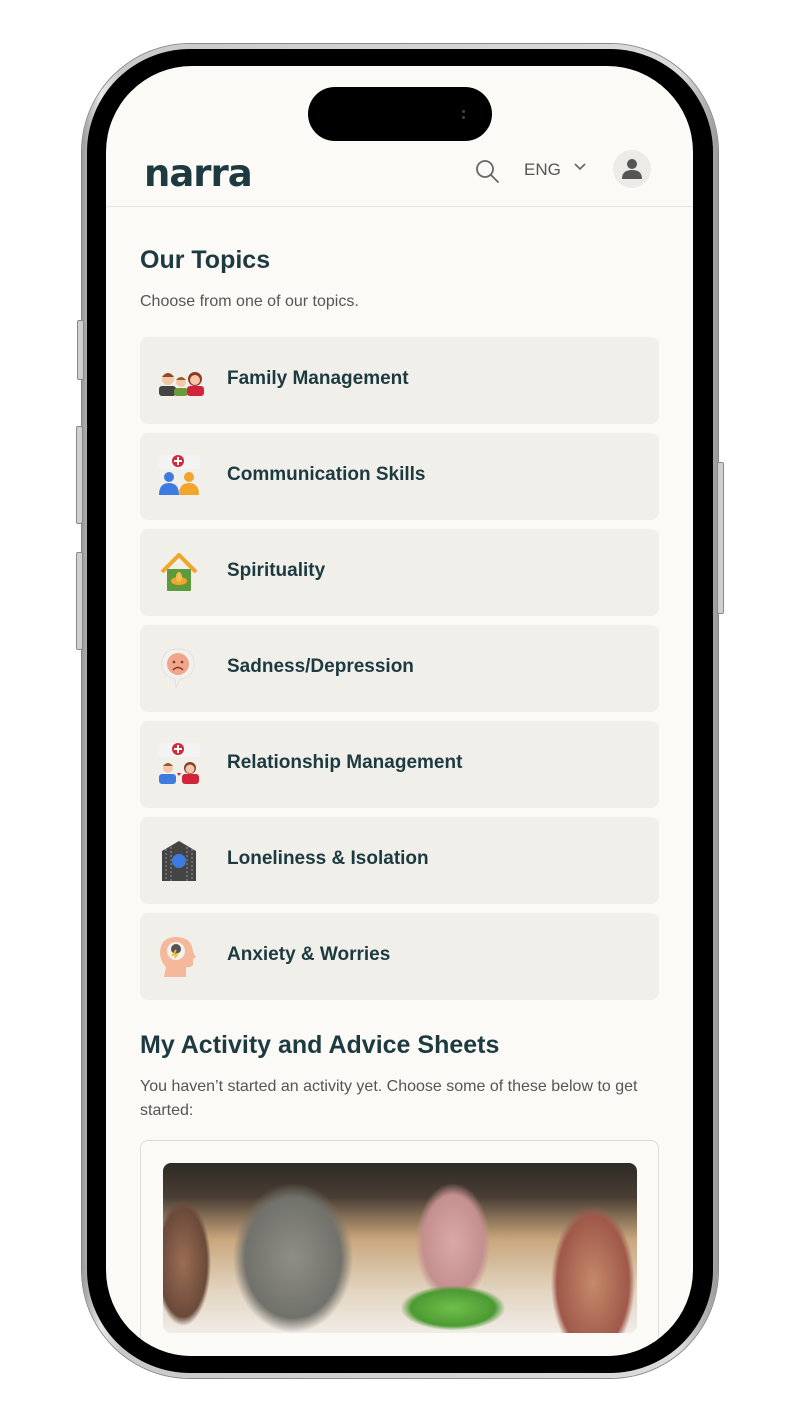 This screenshot has height=1422, width=800. What do you see at coordinates (181, 384) in the screenshot?
I see `family-icon` at bounding box center [181, 384].